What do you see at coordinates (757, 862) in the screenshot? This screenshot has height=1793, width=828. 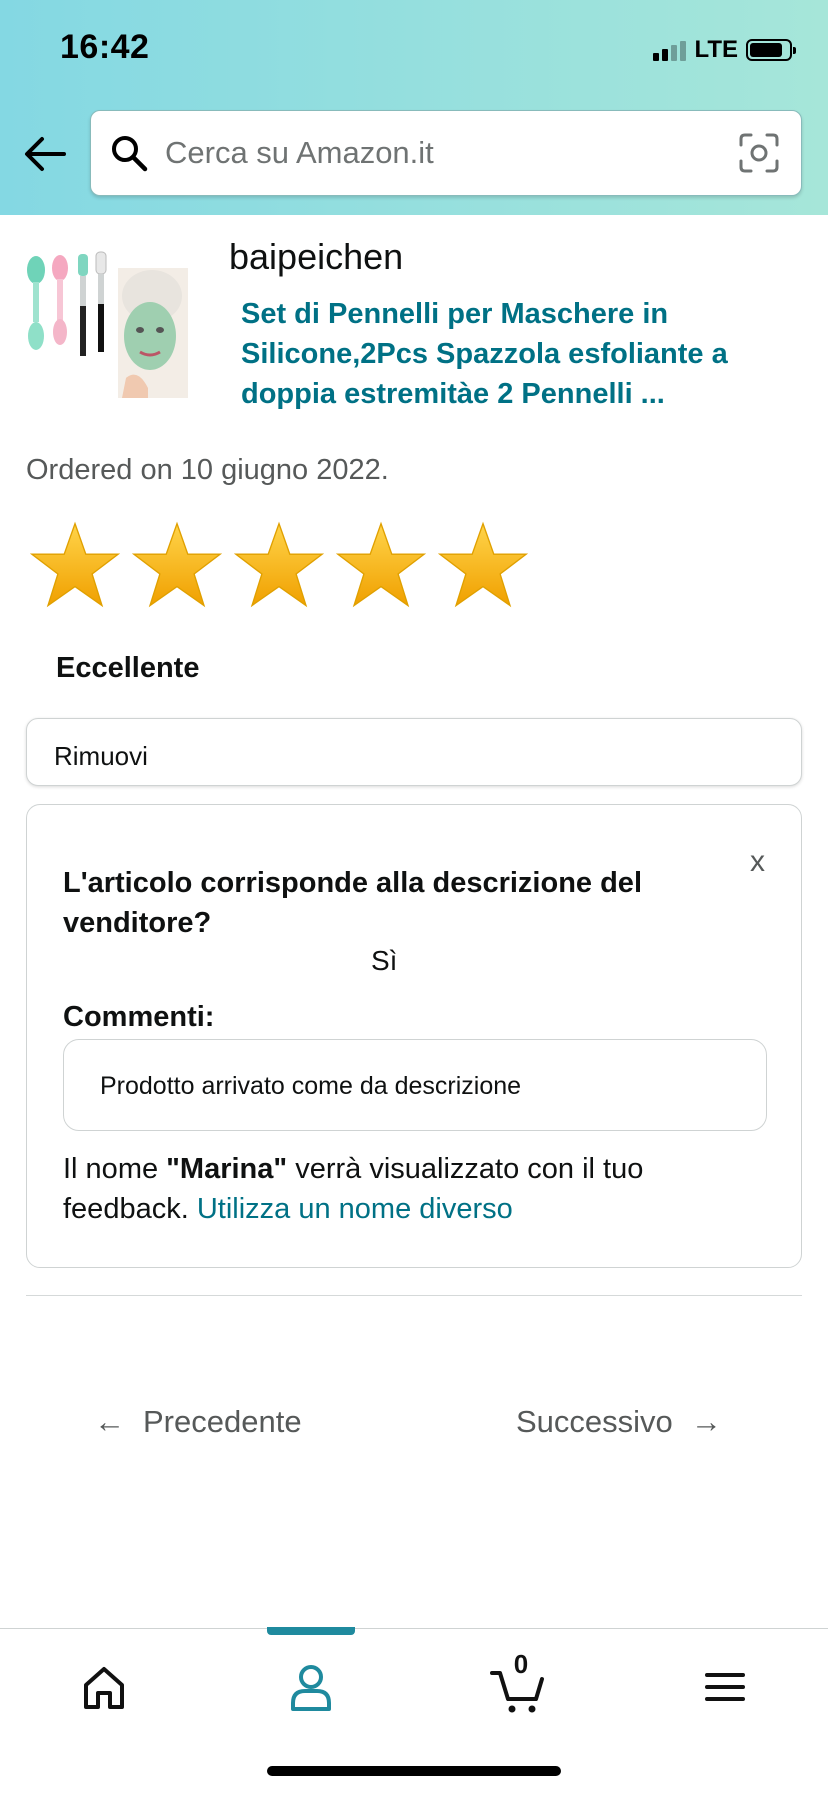 I see `close-icon: x` at bounding box center [757, 862].